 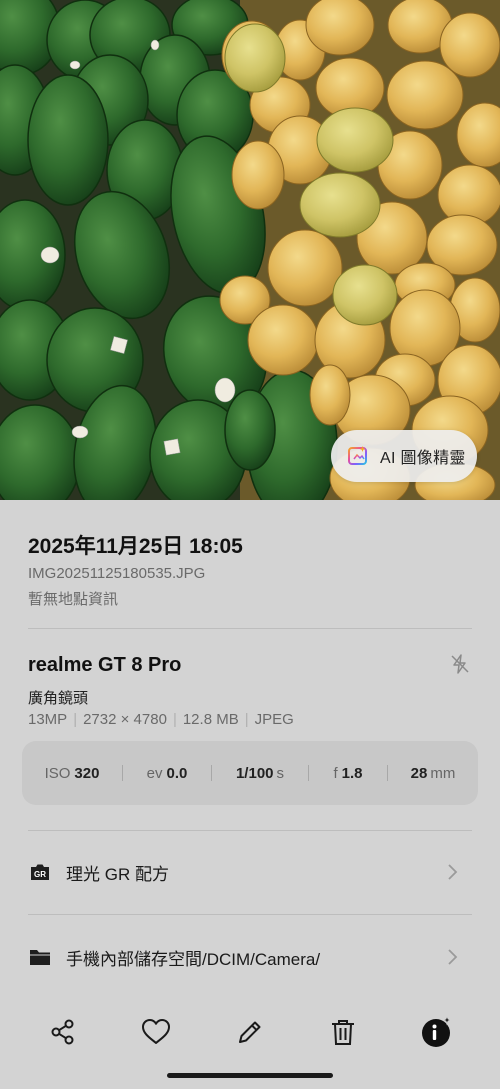 I want to click on capture-datetime: 2025年11月25日 18:05, so click(x=135, y=546).